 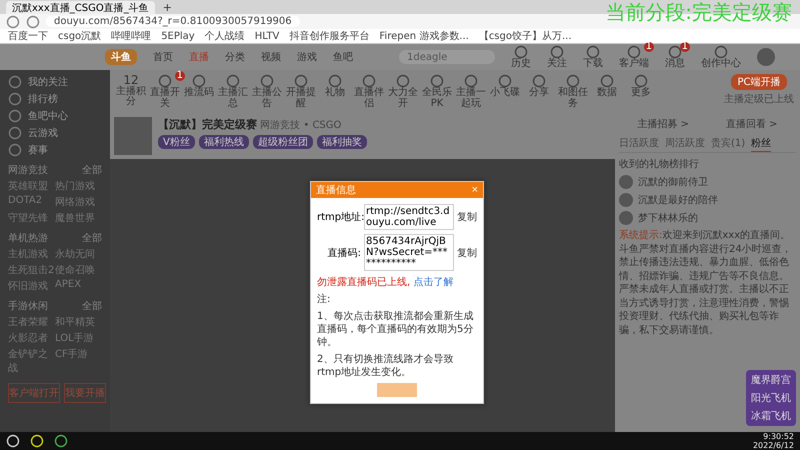 I want to click on rank-tab: 粉丝, so click(x=761, y=143).